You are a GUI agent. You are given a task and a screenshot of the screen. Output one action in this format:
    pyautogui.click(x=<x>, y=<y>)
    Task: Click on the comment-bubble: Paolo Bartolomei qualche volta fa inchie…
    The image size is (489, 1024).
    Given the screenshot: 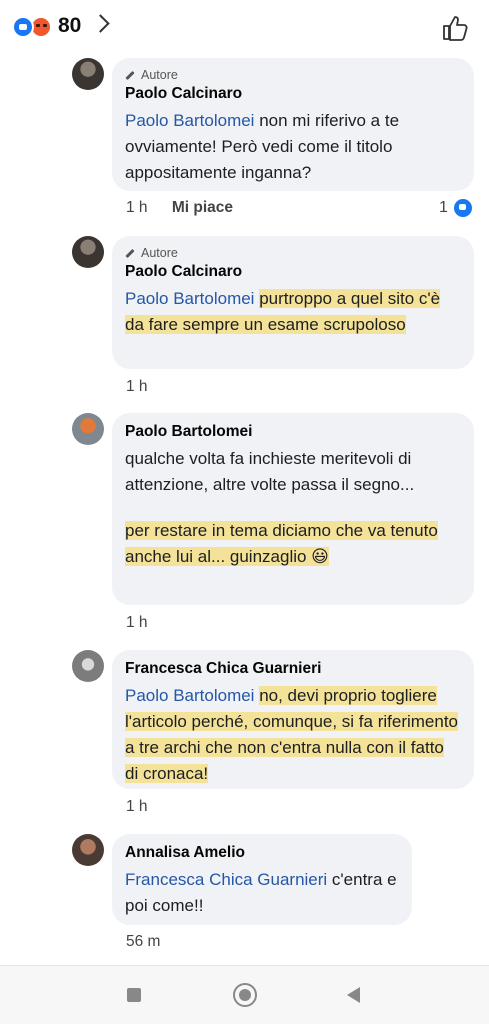 What is the action you would take?
    pyautogui.click(x=293, y=509)
    